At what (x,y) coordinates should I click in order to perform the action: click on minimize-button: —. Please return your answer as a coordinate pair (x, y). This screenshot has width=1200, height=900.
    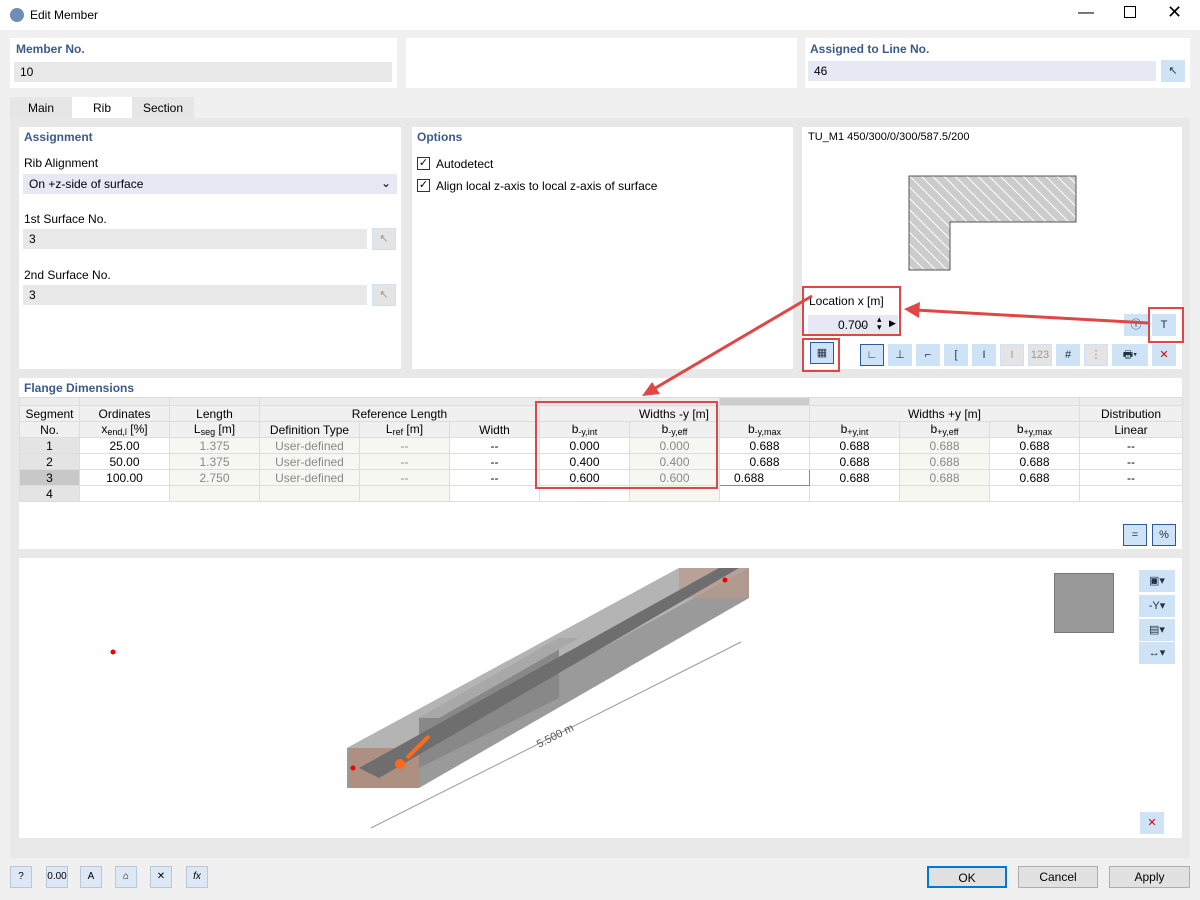
    Looking at the image, I should click on (1086, 13).